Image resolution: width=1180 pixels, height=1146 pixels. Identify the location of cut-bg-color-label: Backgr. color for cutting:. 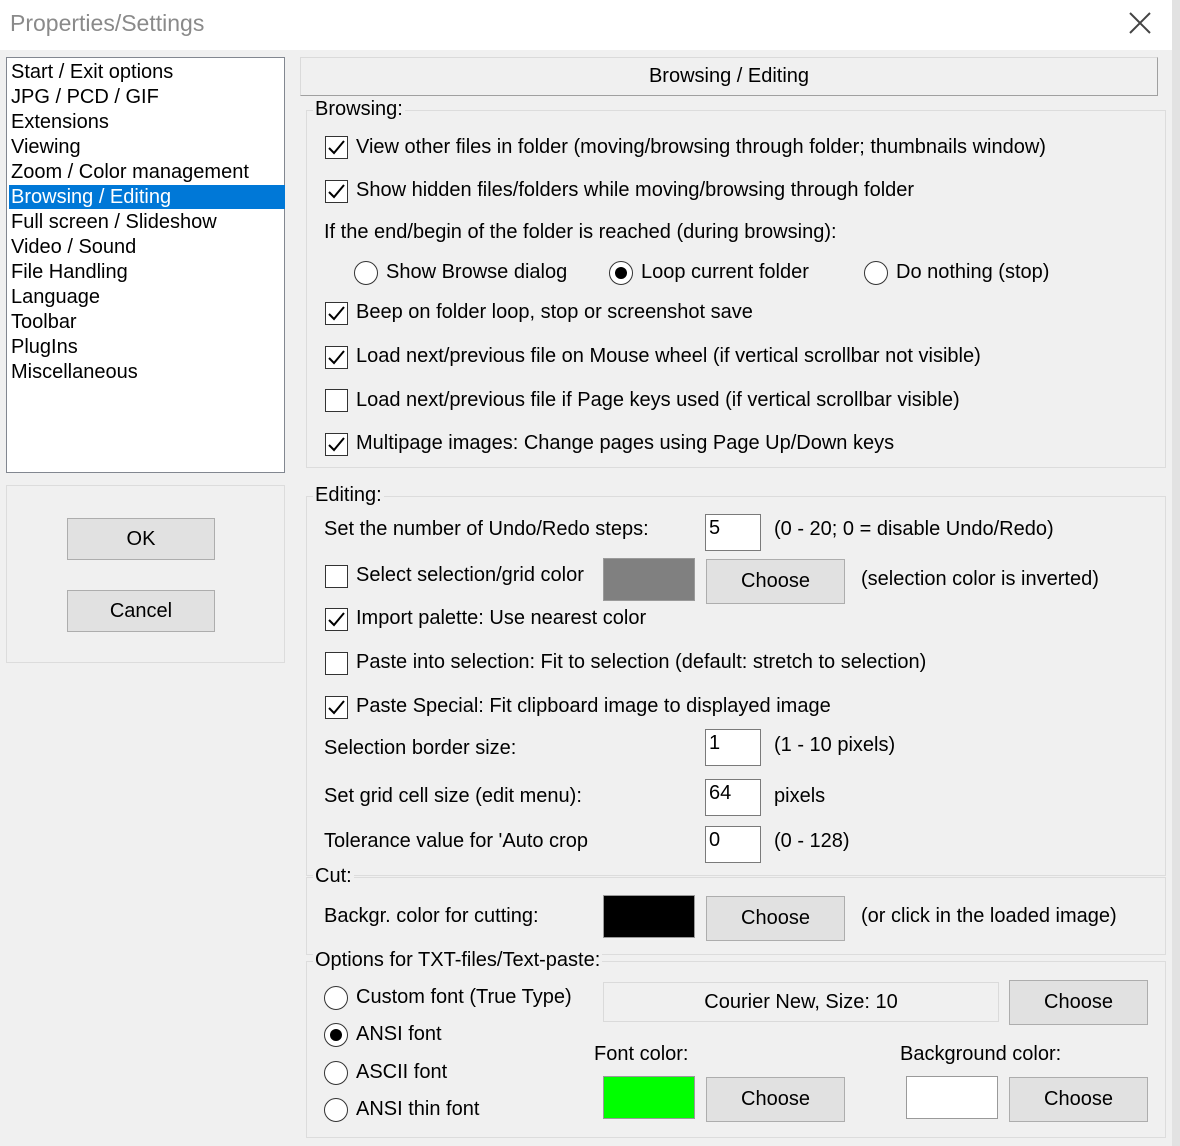
(431, 916).